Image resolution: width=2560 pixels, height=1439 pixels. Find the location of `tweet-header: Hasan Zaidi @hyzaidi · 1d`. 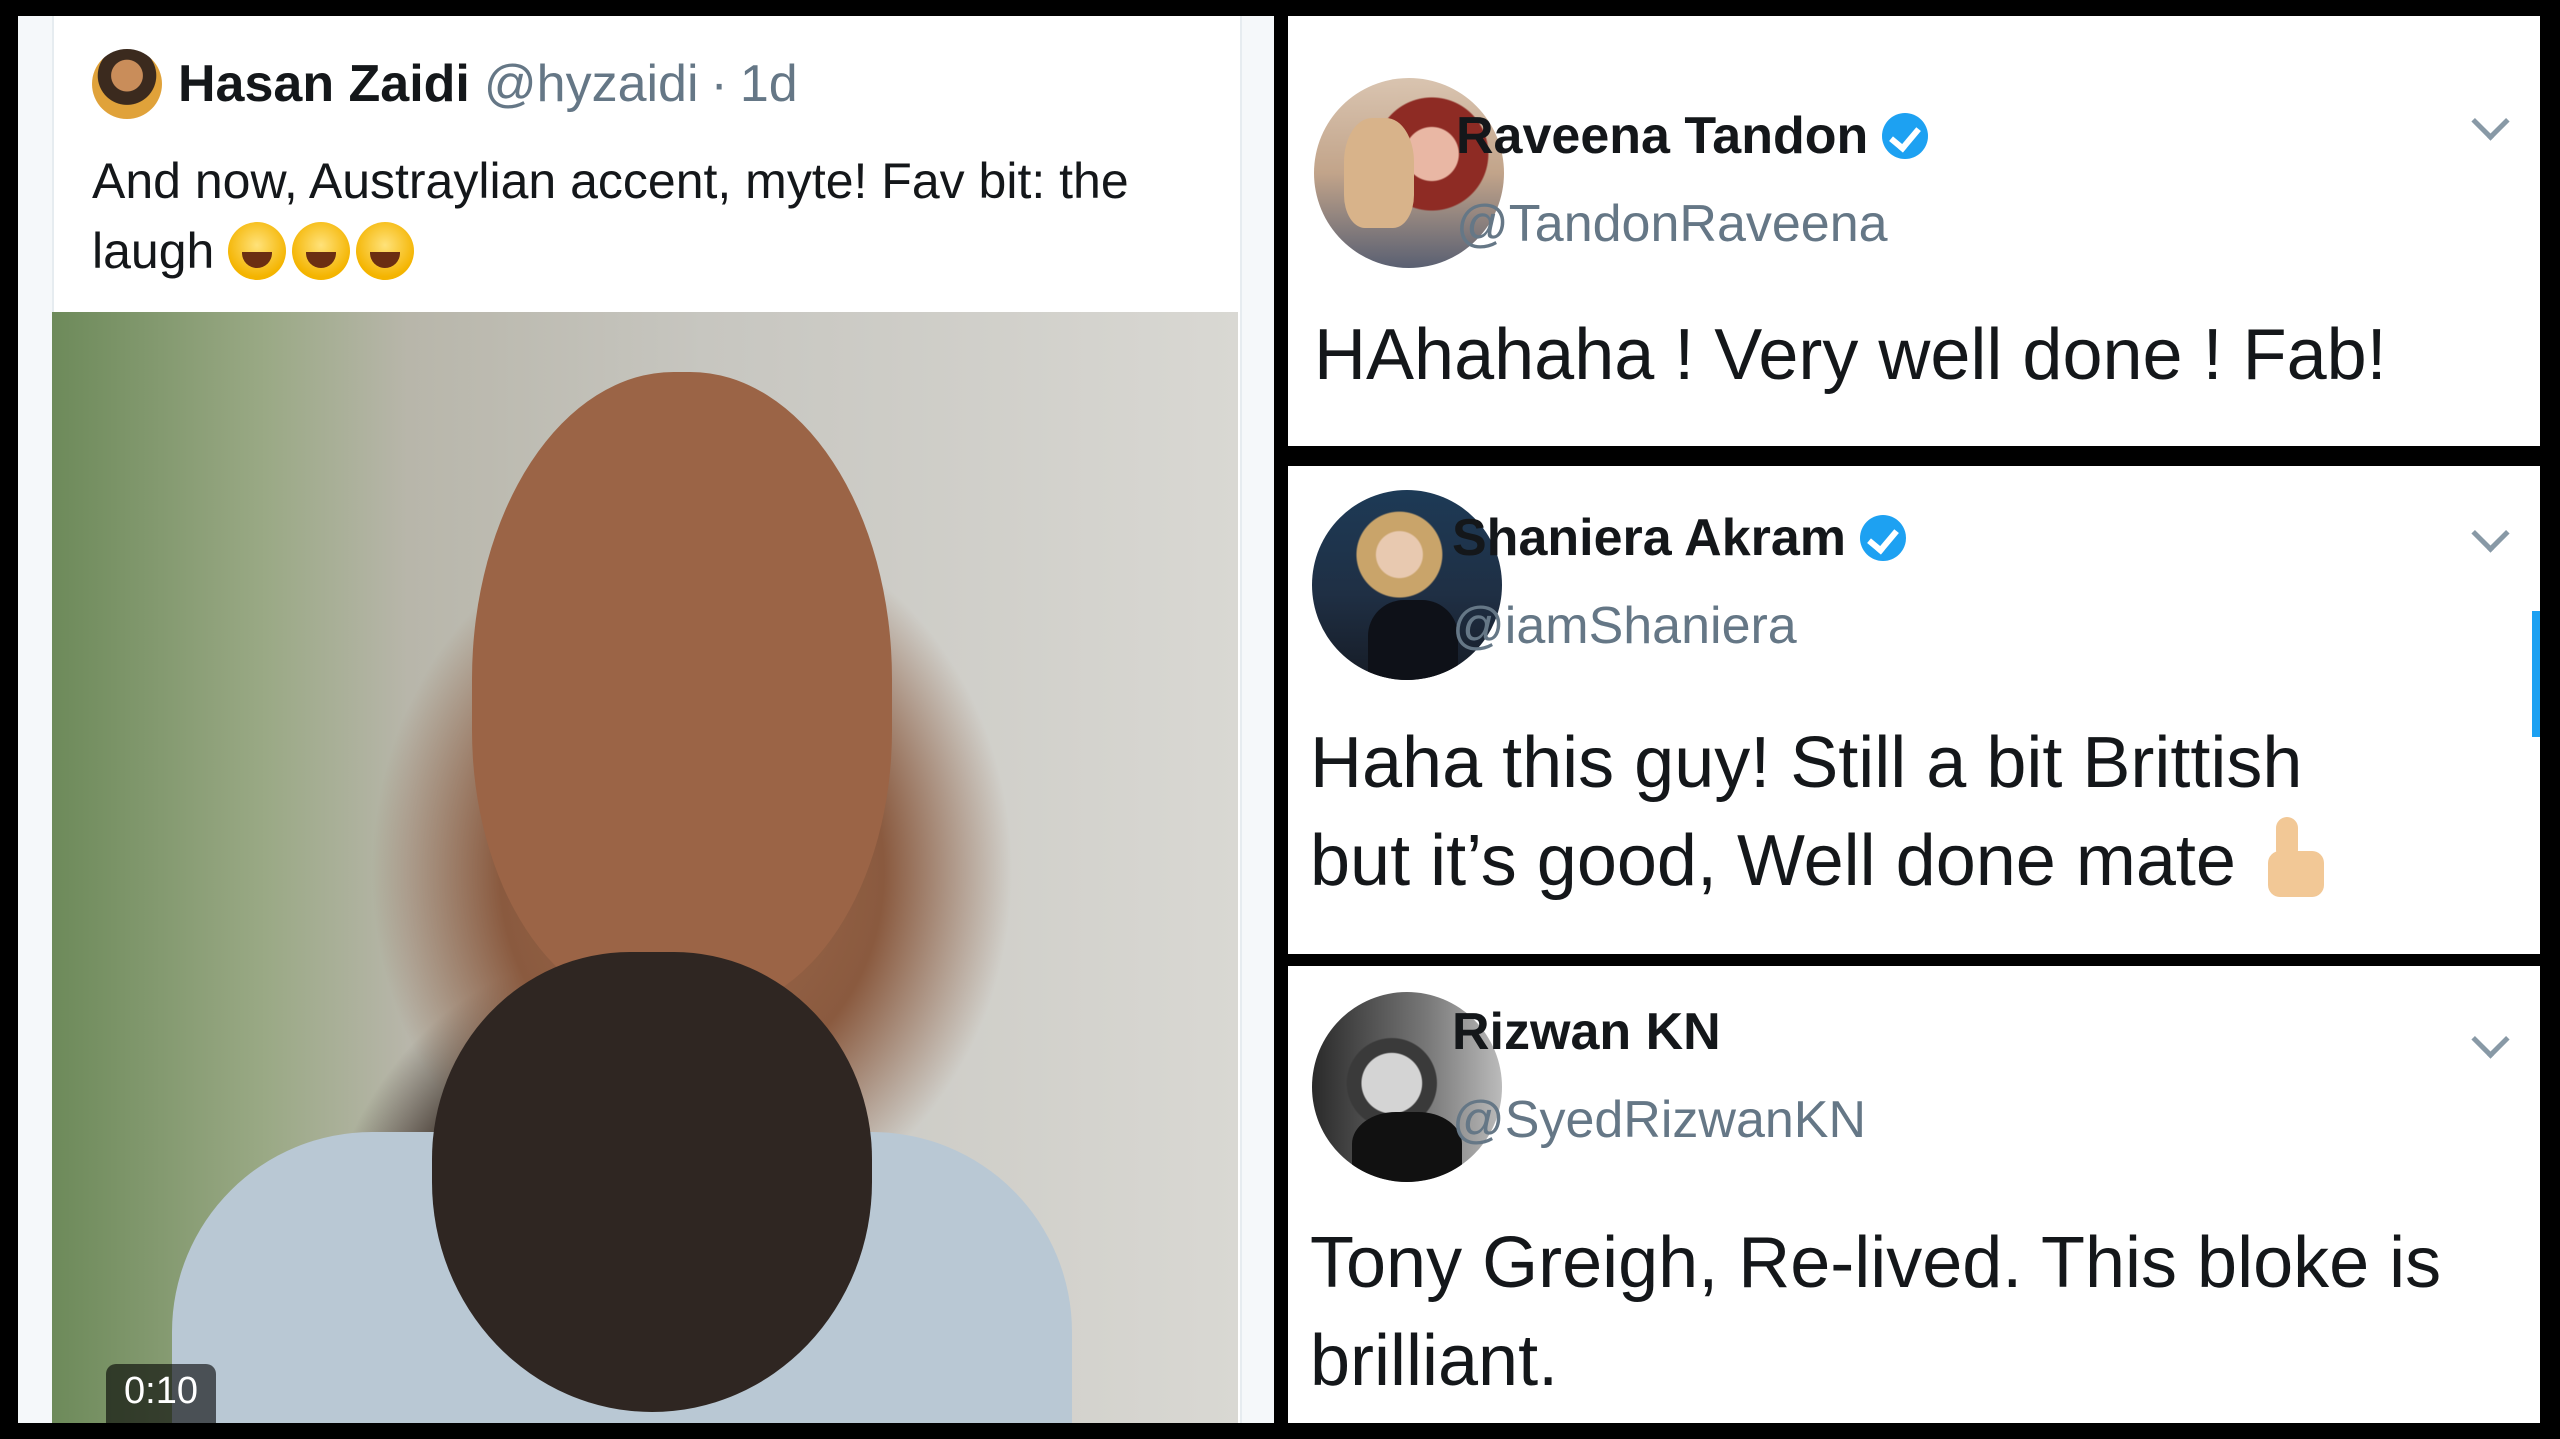

tweet-header: Hasan Zaidi @hyzaidi · 1d is located at coordinates (445, 84).